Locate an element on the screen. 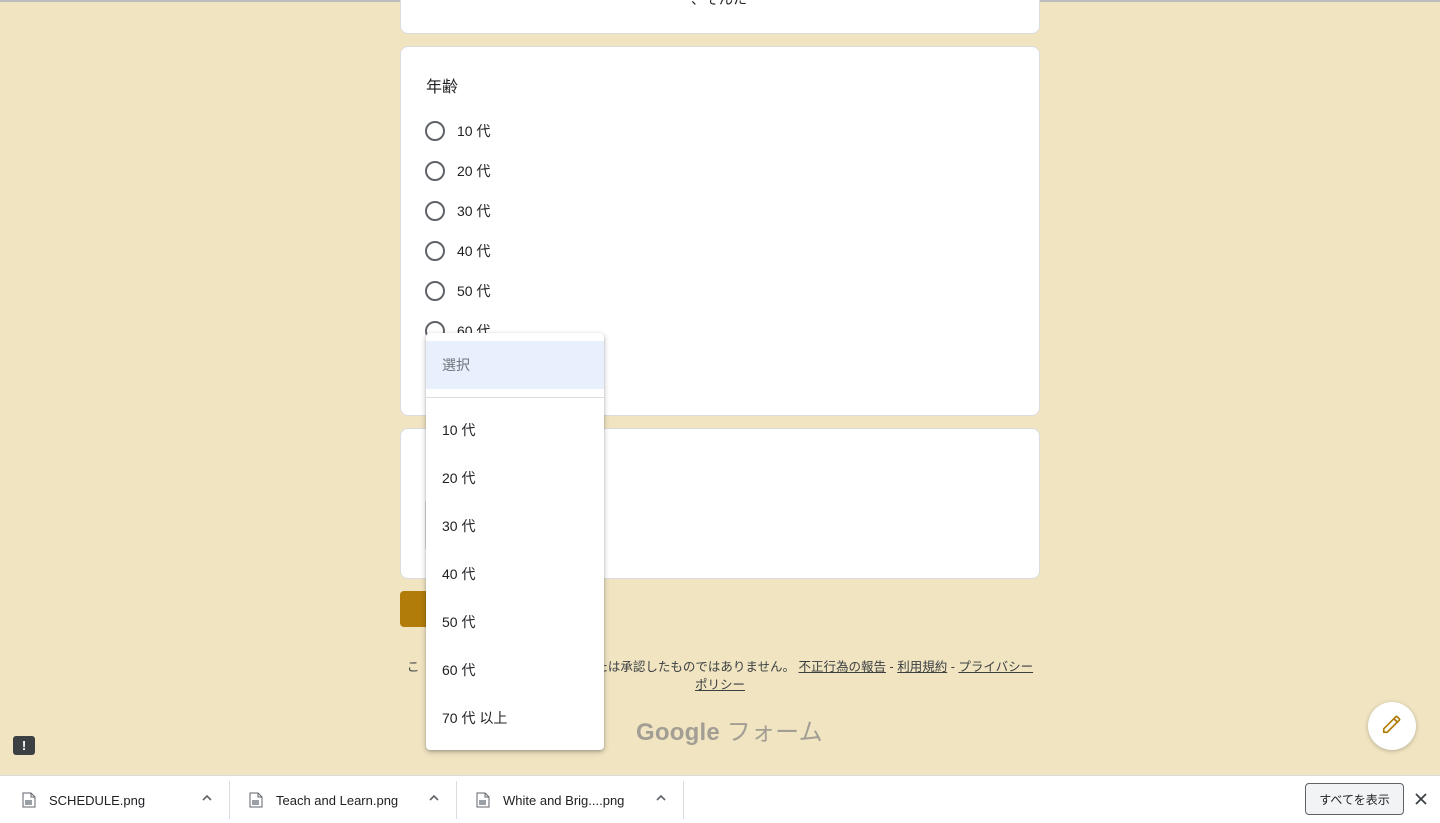  terms-link: 利用規約 is located at coordinates (922, 667).